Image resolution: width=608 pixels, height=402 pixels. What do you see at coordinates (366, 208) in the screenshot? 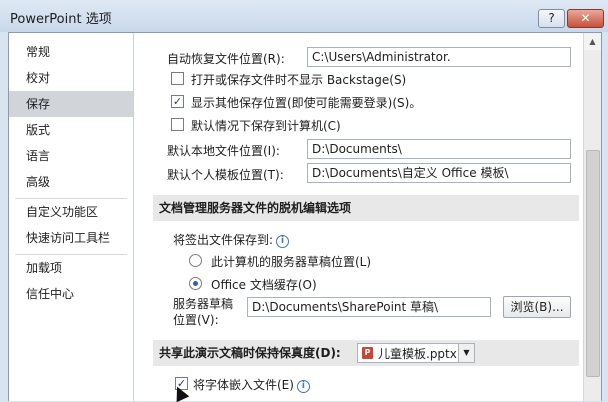
I see `offline-section-header: 文档管理服务器文件的脱机编辑选项` at bounding box center [366, 208].